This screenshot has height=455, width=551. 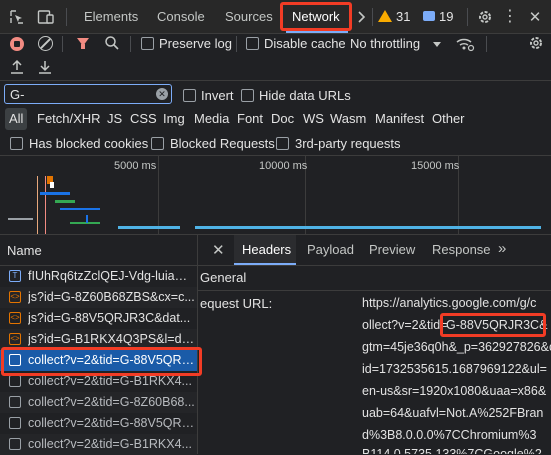 What do you see at coordinates (454, 391) in the screenshot?
I see `request-url-line: en-us&sr=1920x1080&uaa=x86&` at bounding box center [454, 391].